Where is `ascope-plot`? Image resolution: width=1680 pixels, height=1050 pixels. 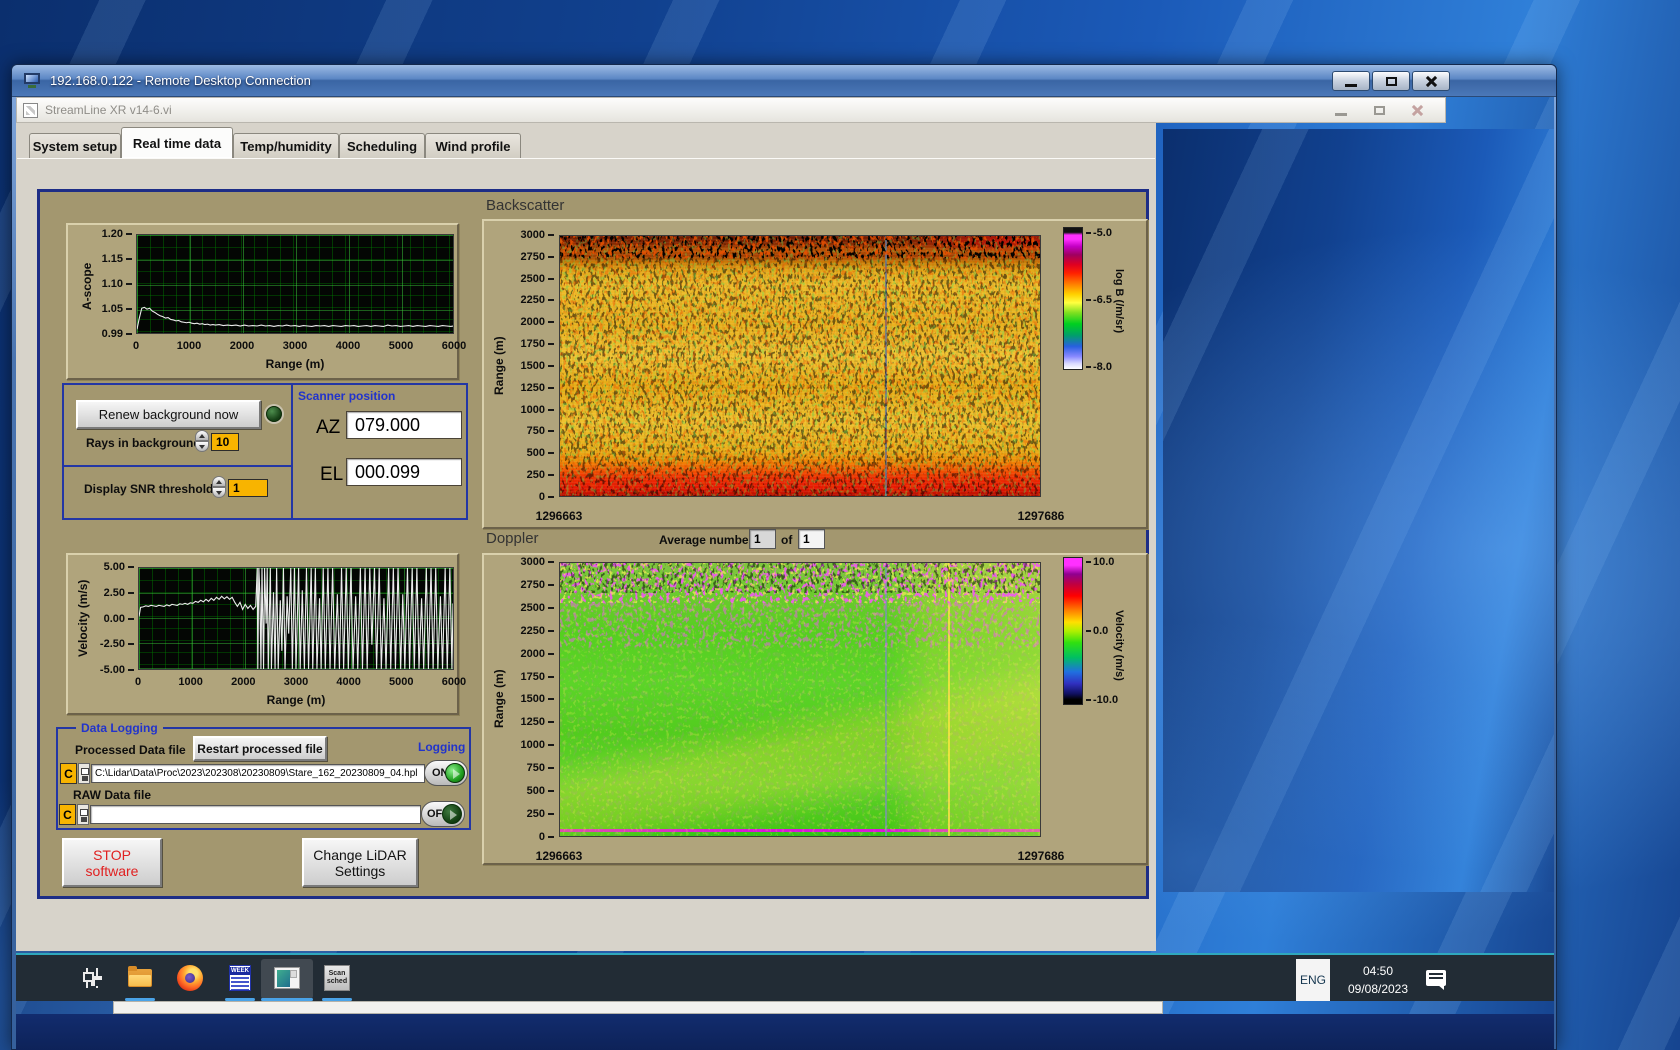
ascope-plot is located at coordinates (295, 284).